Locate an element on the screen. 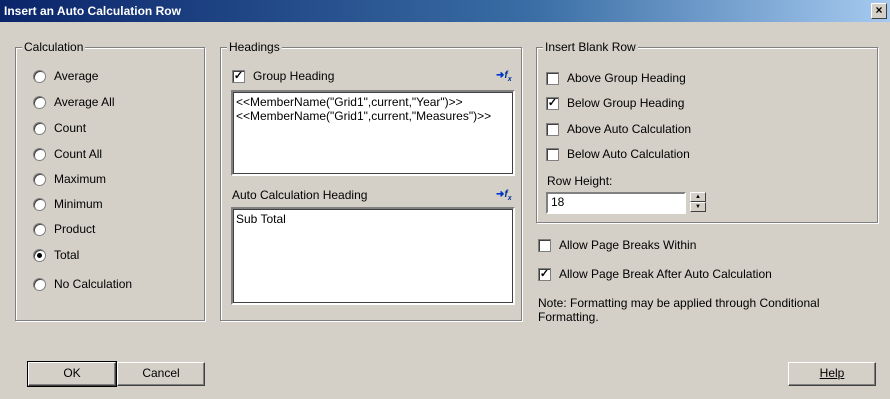 The image size is (890, 399). group-heading-label: Group Heading is located at coordinates (294, 76).